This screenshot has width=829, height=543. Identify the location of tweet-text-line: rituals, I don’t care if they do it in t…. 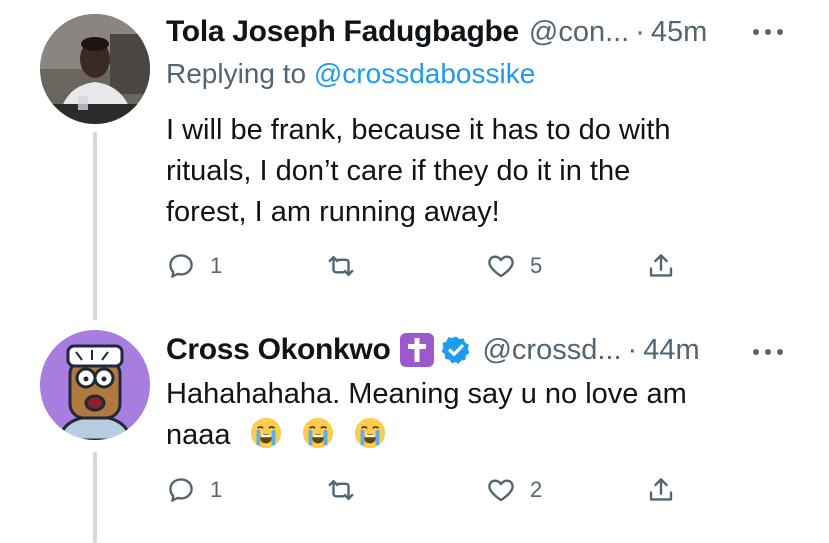
(398, 171).